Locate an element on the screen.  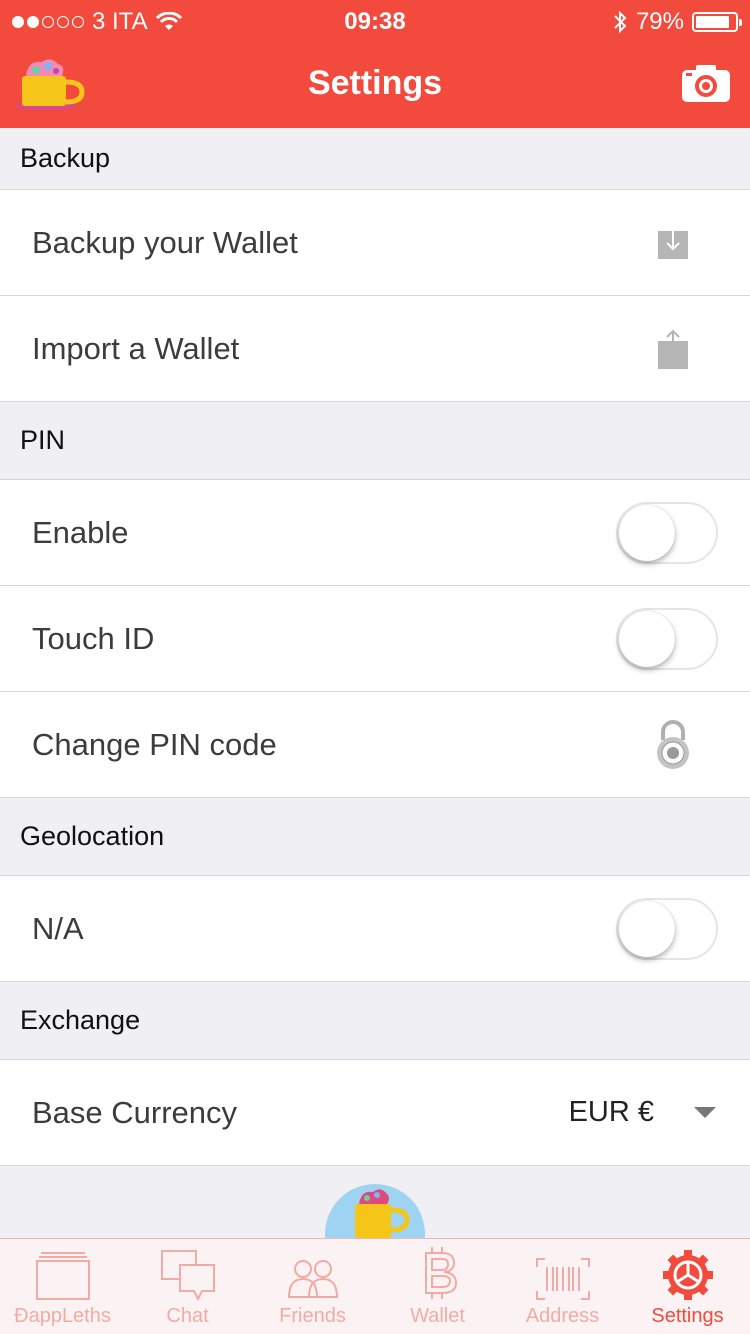
padlock-icon is located at coordinates (673, 744).